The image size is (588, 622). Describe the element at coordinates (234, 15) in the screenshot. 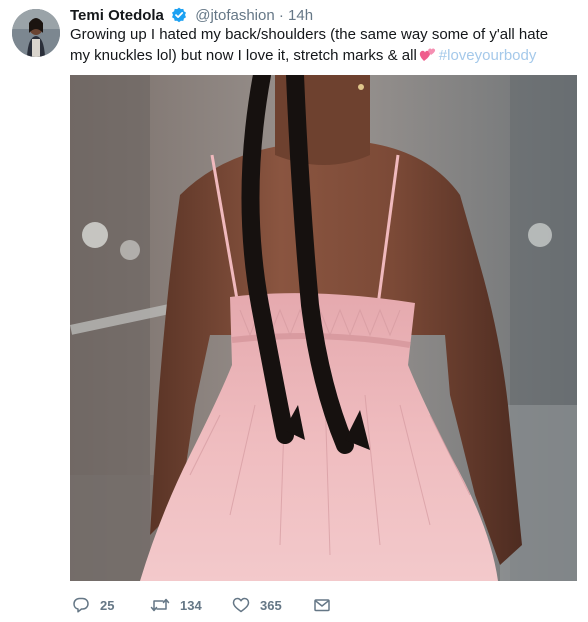

I see `user-handle: @jtofashion` at that location.